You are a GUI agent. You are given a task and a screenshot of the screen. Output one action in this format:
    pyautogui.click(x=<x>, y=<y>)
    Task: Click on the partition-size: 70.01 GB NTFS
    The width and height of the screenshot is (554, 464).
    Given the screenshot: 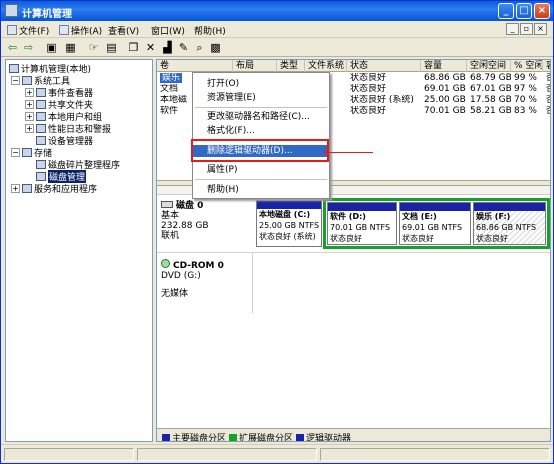 What is the action you would take?
    pyautogui.click(x=360, y=227)
    